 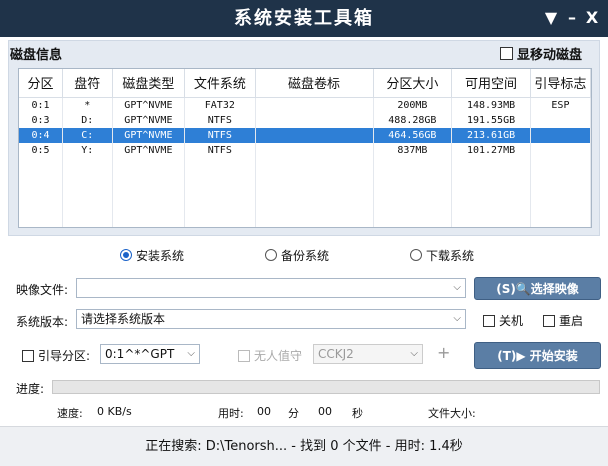 What do you see at coordinates (491, 83) in the screenshot?
I see `column-header: 可用空间` at bounding box center [491, 83].